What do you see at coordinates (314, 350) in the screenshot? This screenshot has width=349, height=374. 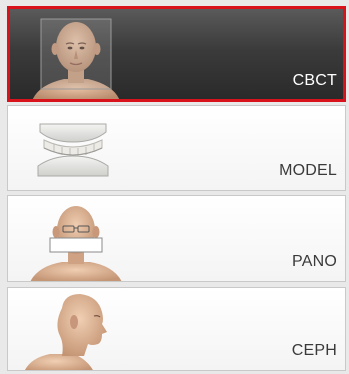 I see `mode-label: CEPH` at bounding box center [314, 350].